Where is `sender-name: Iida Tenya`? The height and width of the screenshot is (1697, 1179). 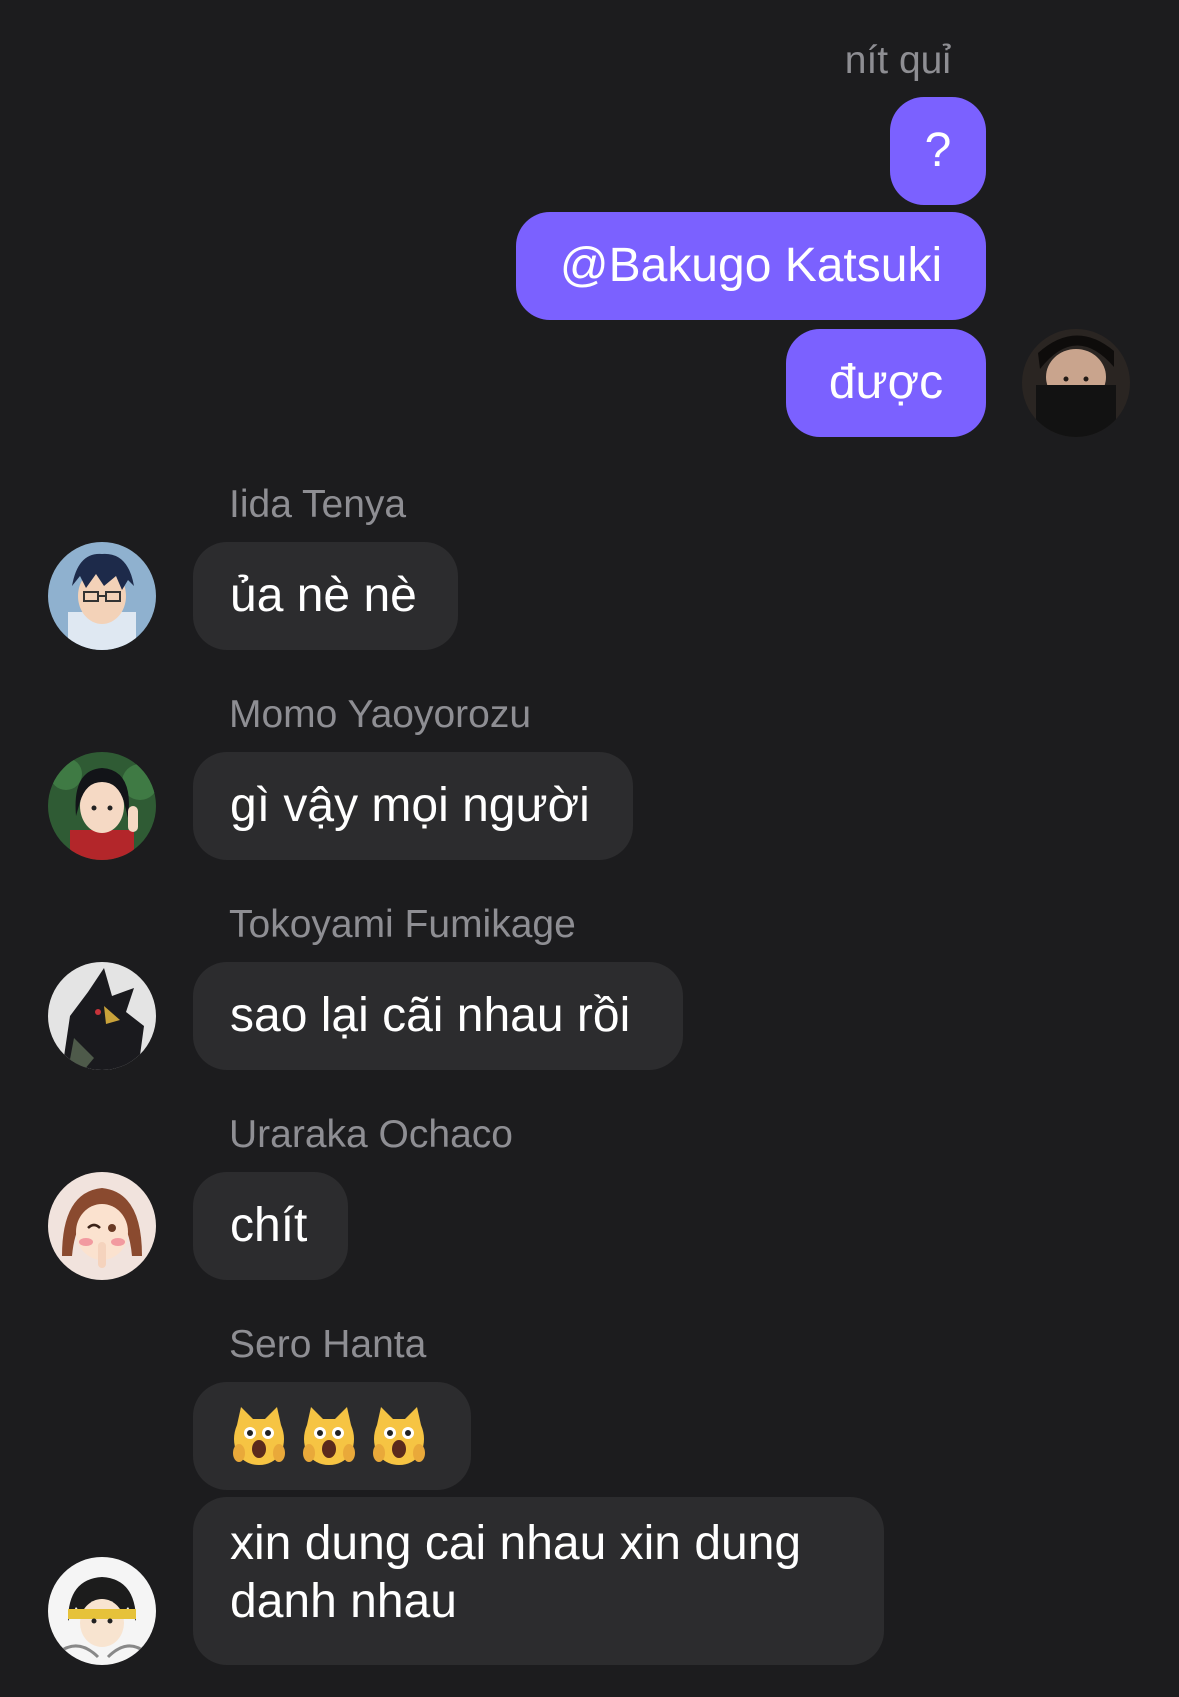 sender-name: Iida Tenya is located at coordinates (318, 504).